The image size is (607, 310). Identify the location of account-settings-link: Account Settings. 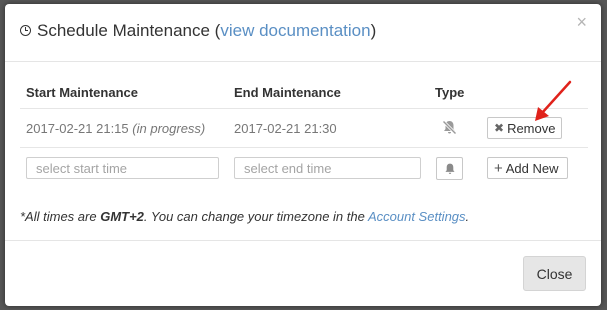
(417, 216).